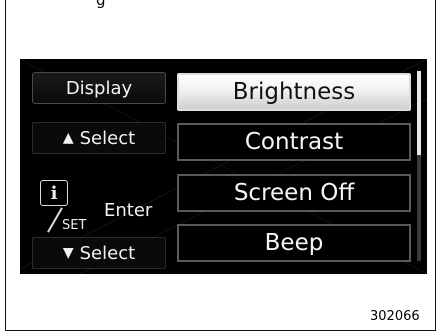 This screenshot has height=336, width=441. What do you see at coordinates (294, 92) in the screenshot?
I see `menu-item-brightness: Brightness` at bounding box center [294, 92].